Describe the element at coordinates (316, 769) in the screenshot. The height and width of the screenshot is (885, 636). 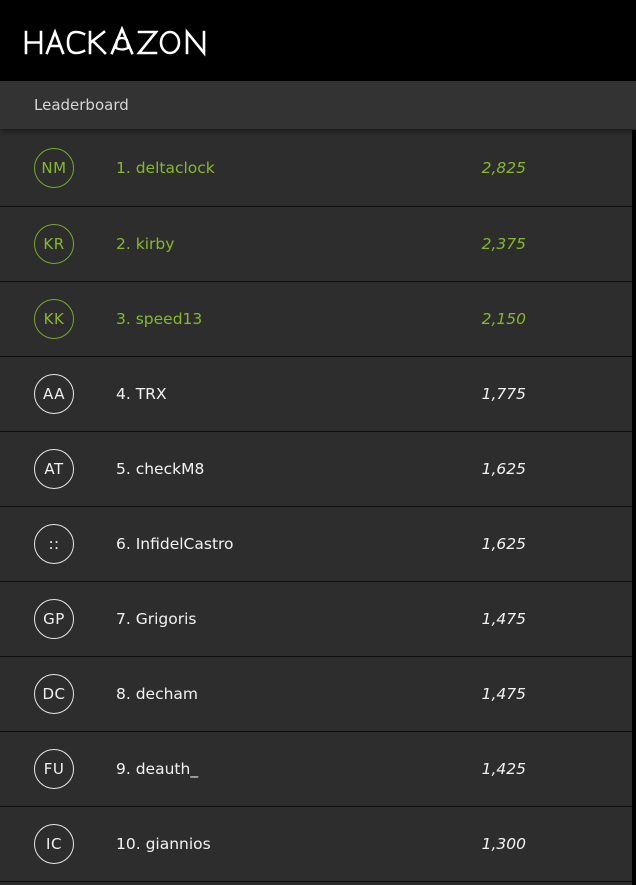
I see `leaderboard-row: FU 9. deauth_ 1,425` at that location.